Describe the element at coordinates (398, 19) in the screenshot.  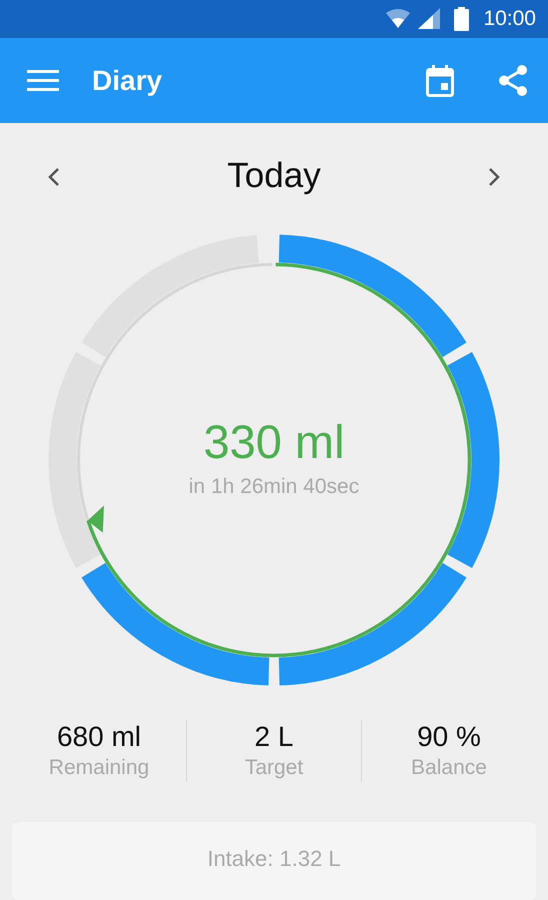
I see `wifi-icon` at that location.